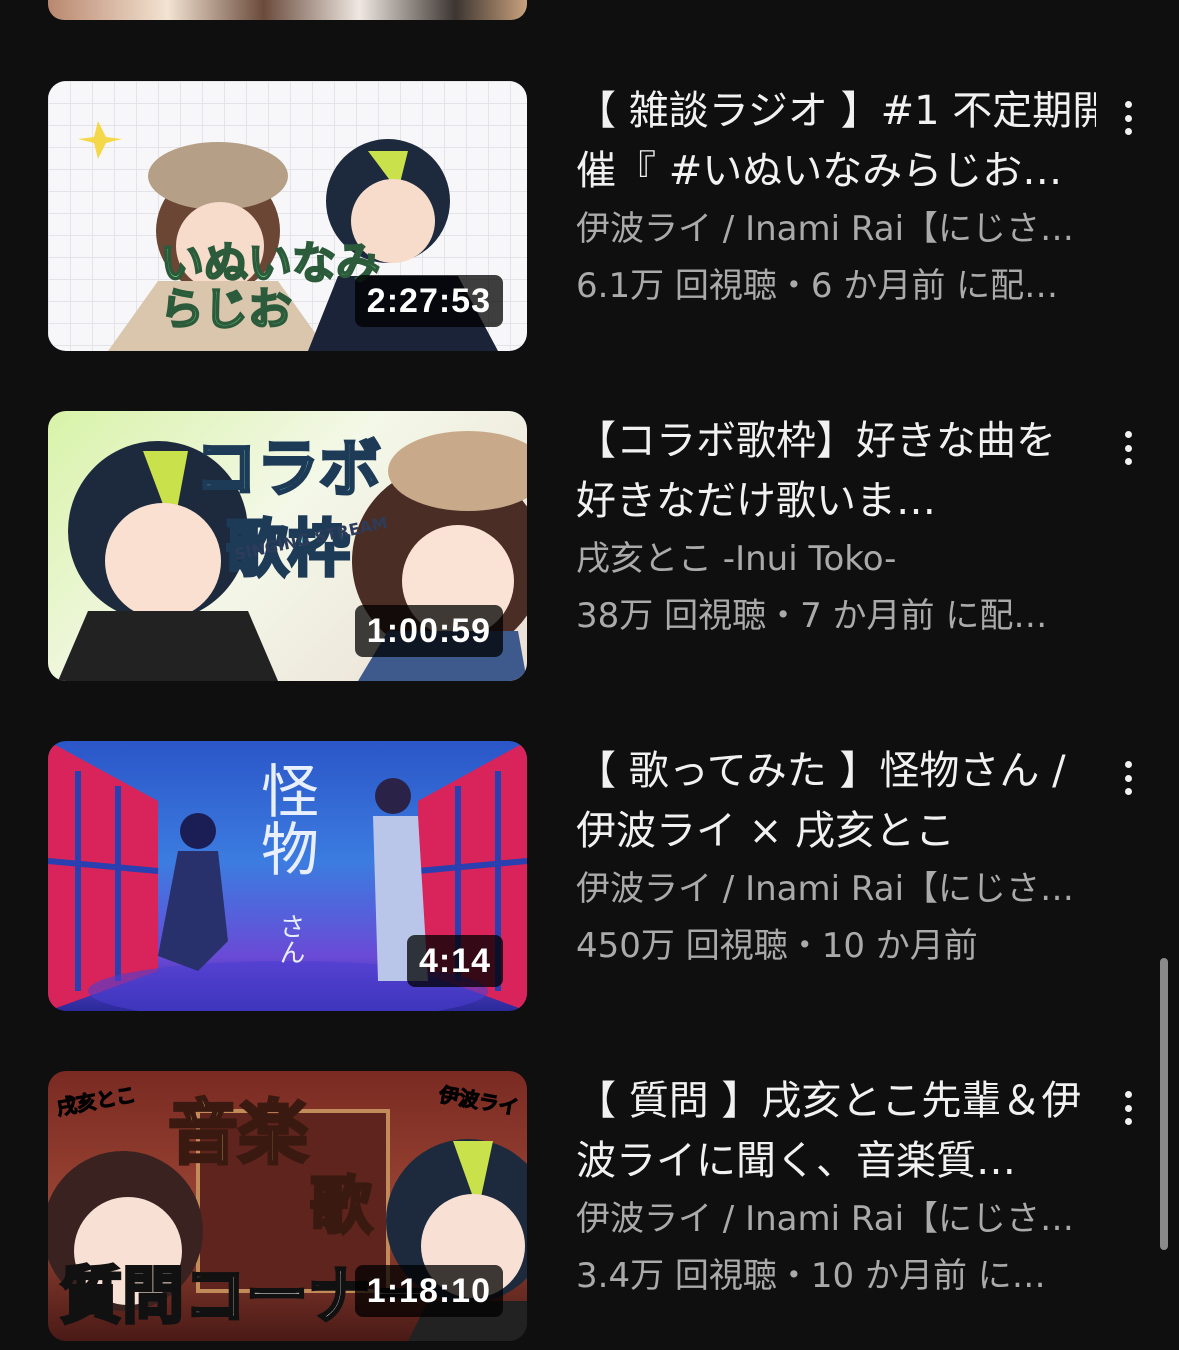  What do you see at coordinates (836, 559) in the screenshot?
I see `channel-name: 戌亥とこ -Inui Toko-` at bounding box center [836, 559].